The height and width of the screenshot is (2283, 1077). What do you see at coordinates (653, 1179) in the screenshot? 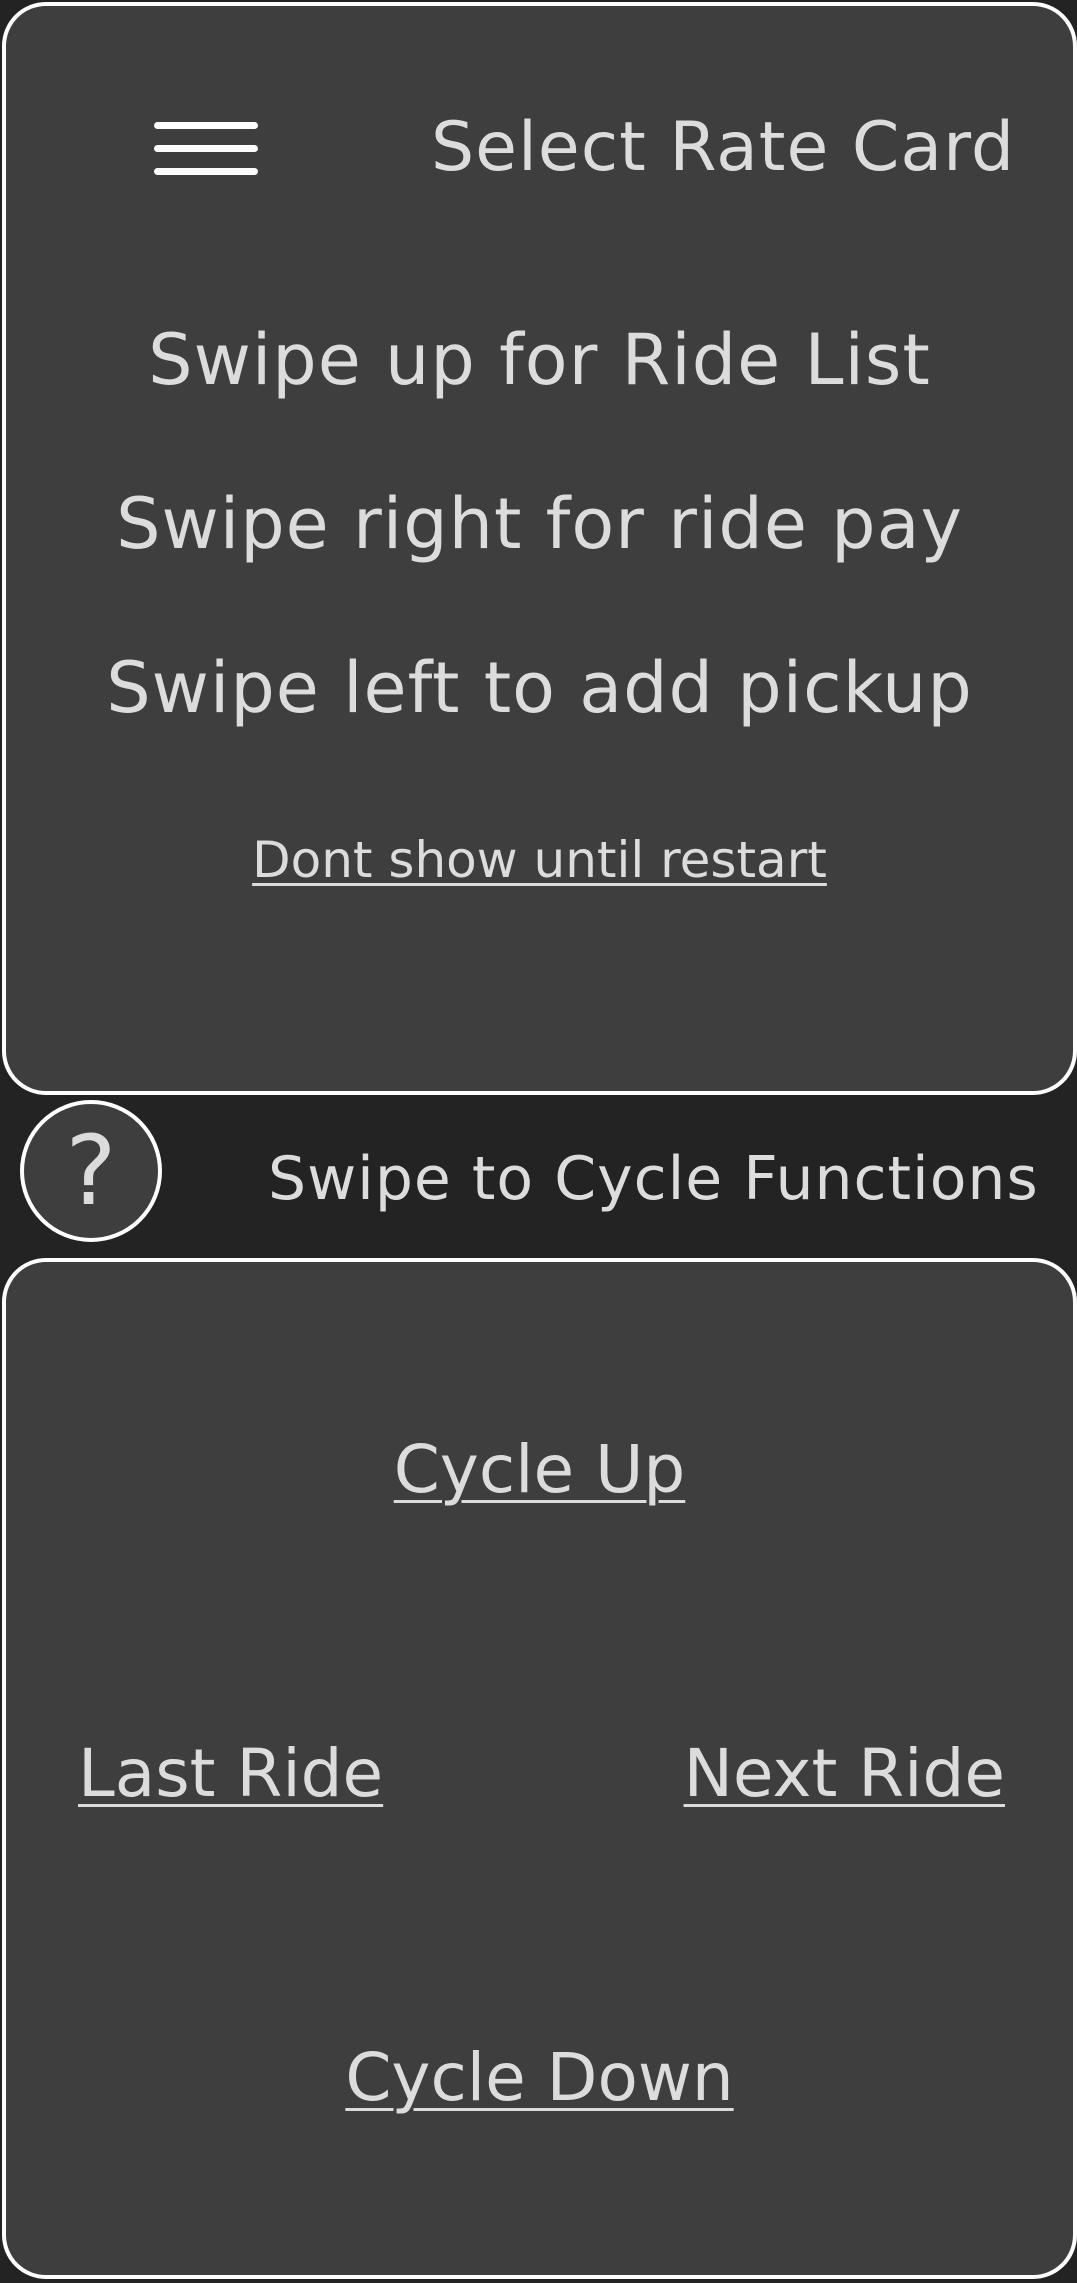
I see `cycle-functions-label: Swipe to Cycle Functions` at bounding box center [653, 1179].